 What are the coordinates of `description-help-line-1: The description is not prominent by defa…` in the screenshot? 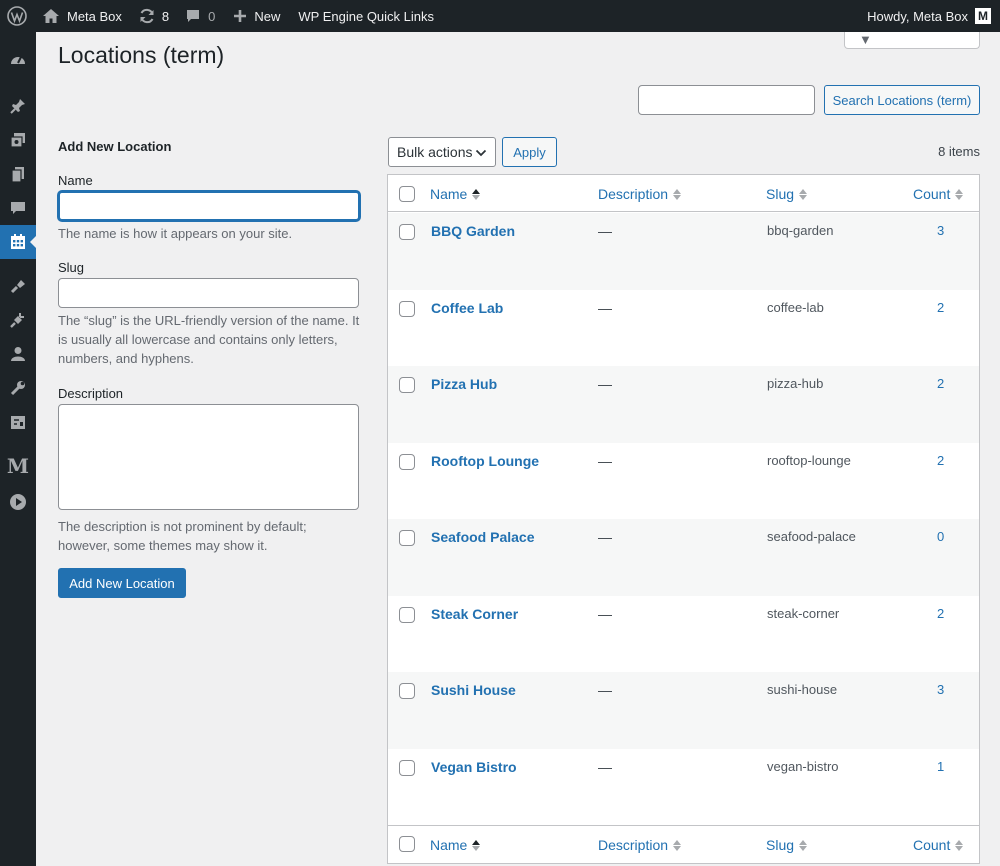 It's located at (182, 526).